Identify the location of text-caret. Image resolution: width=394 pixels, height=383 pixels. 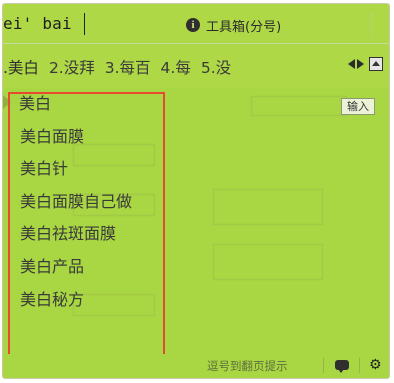
(84, 24).